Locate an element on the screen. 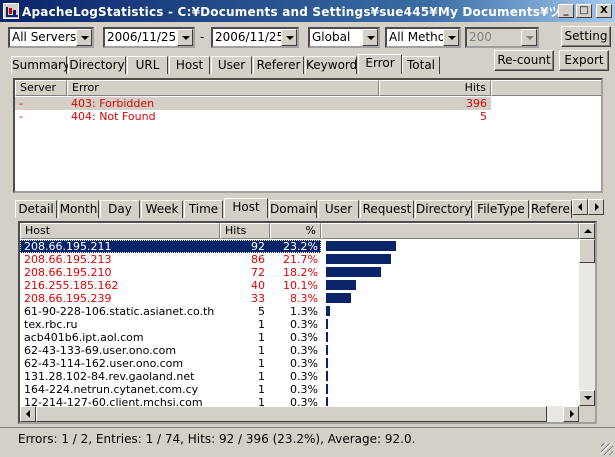 Image resolution: width=615 pixels, height=457 pixels. host-row: 208.66.195.210 72 18.2% is located at coordinates (299, 272).